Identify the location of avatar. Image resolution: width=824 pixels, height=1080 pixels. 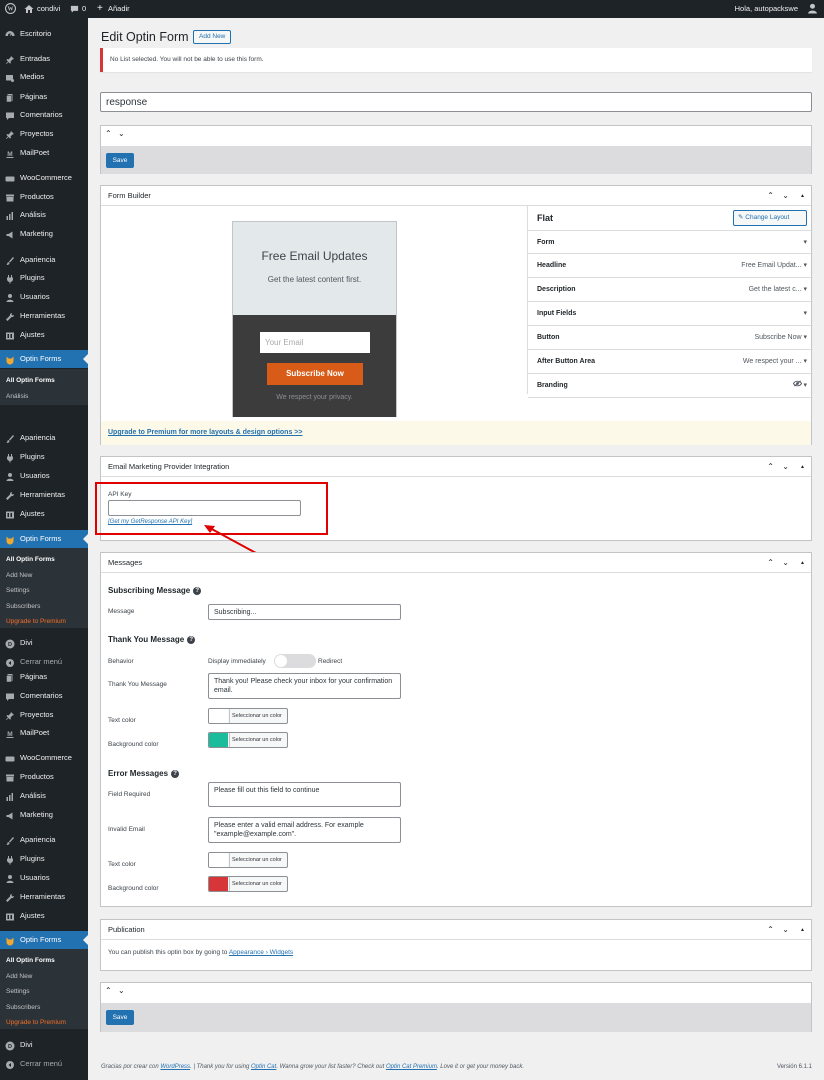
(812, 9).